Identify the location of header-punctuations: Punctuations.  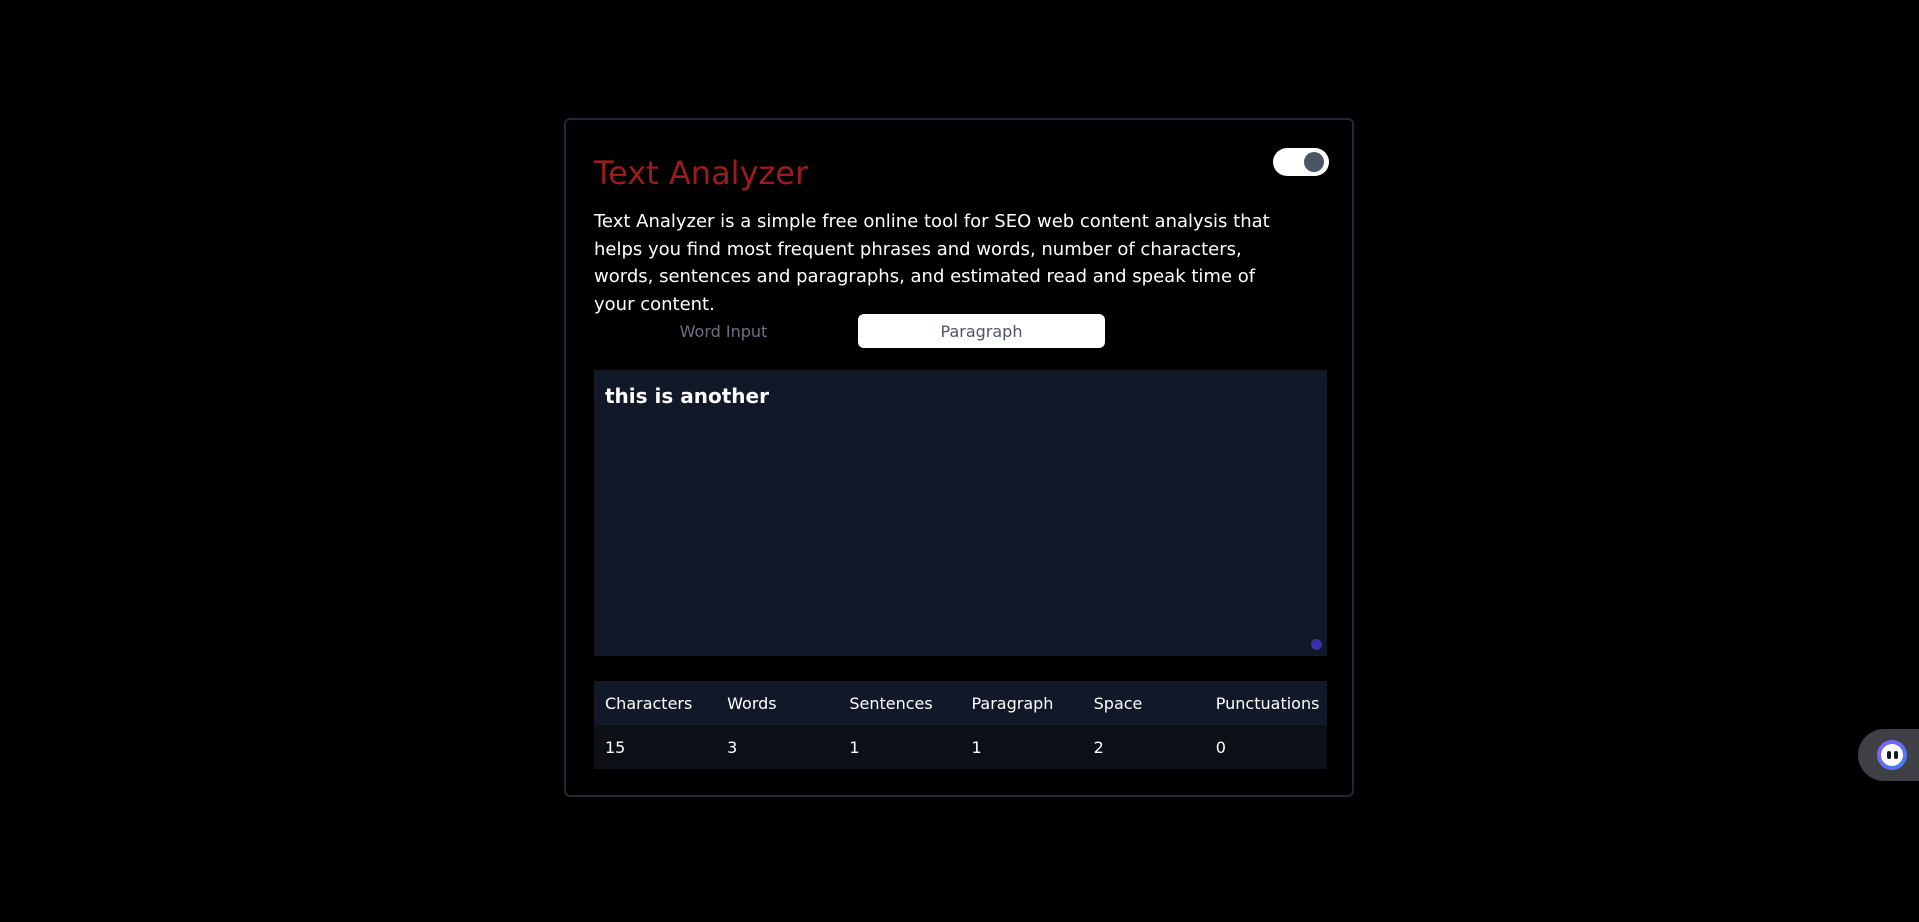
(1265, 703).